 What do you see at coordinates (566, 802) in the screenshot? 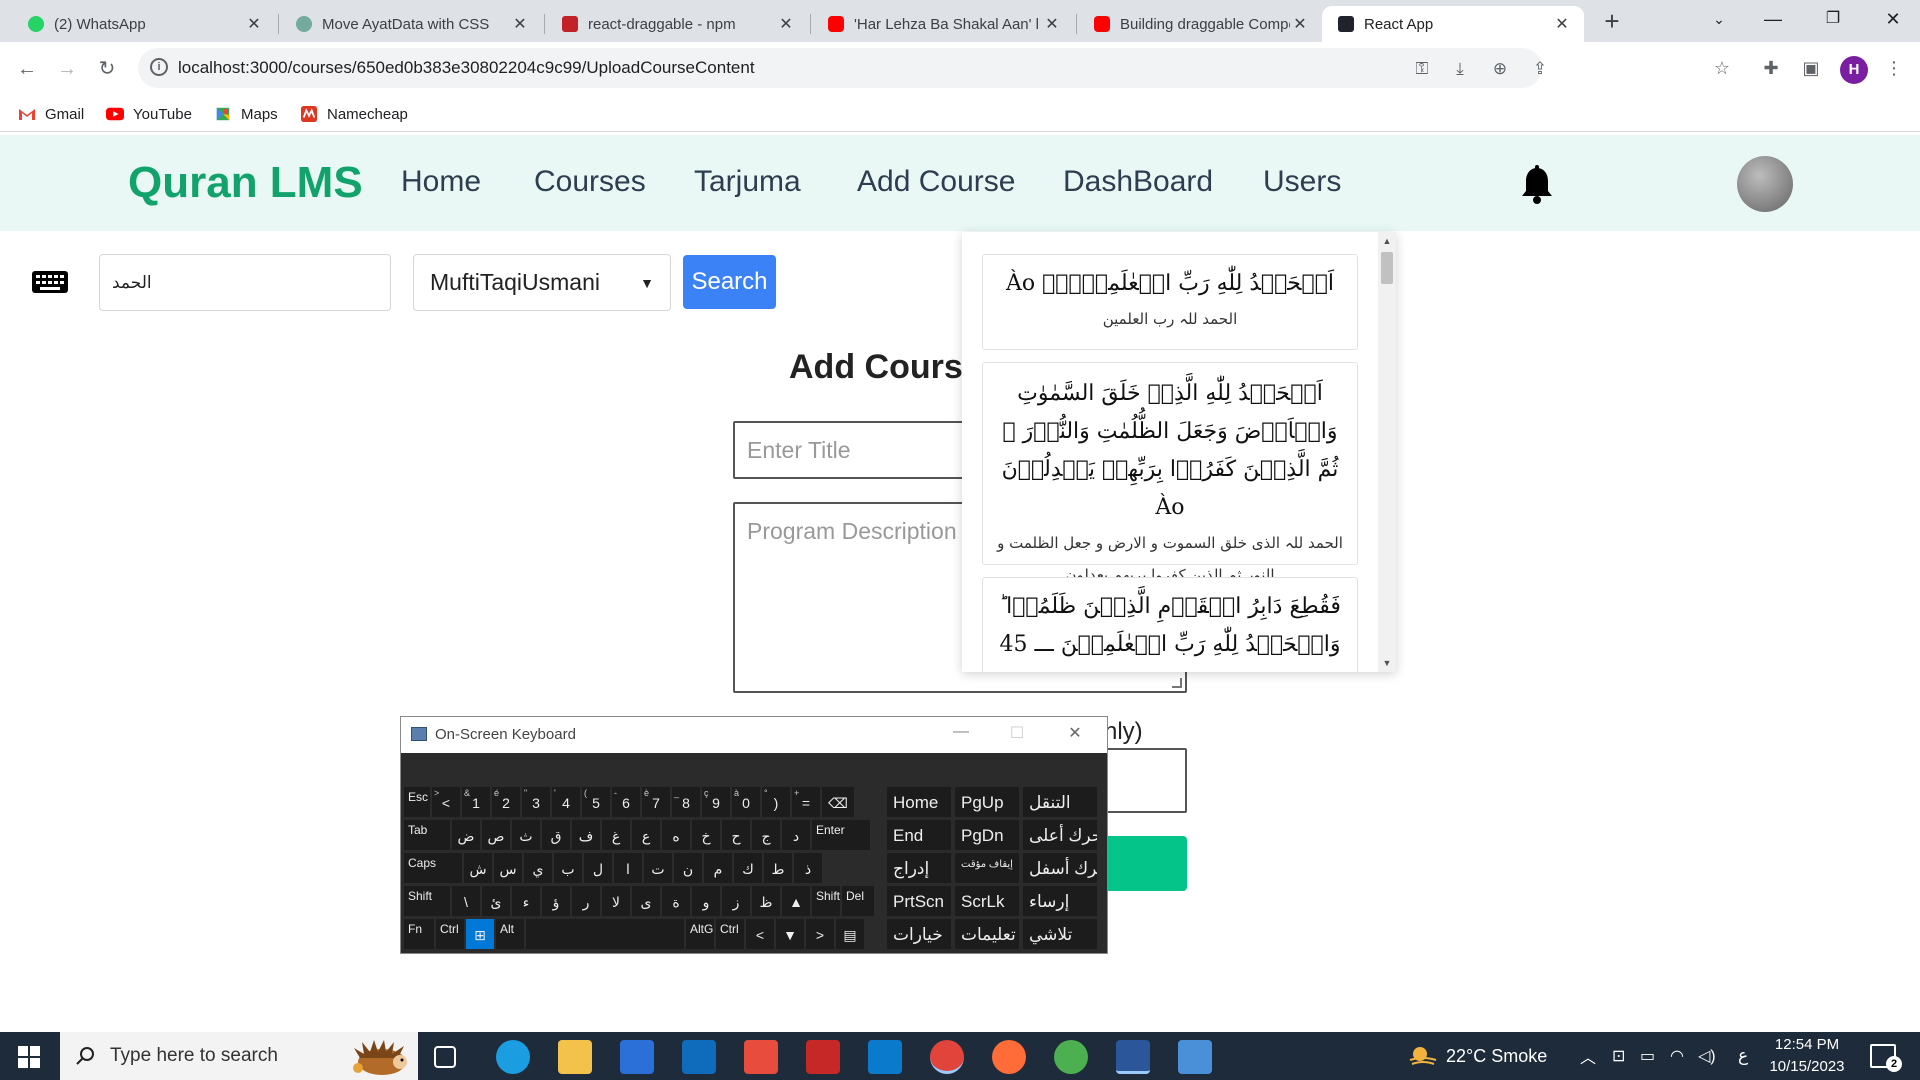
I see `osk-key: 4 '` at bounding box center [566, 802].